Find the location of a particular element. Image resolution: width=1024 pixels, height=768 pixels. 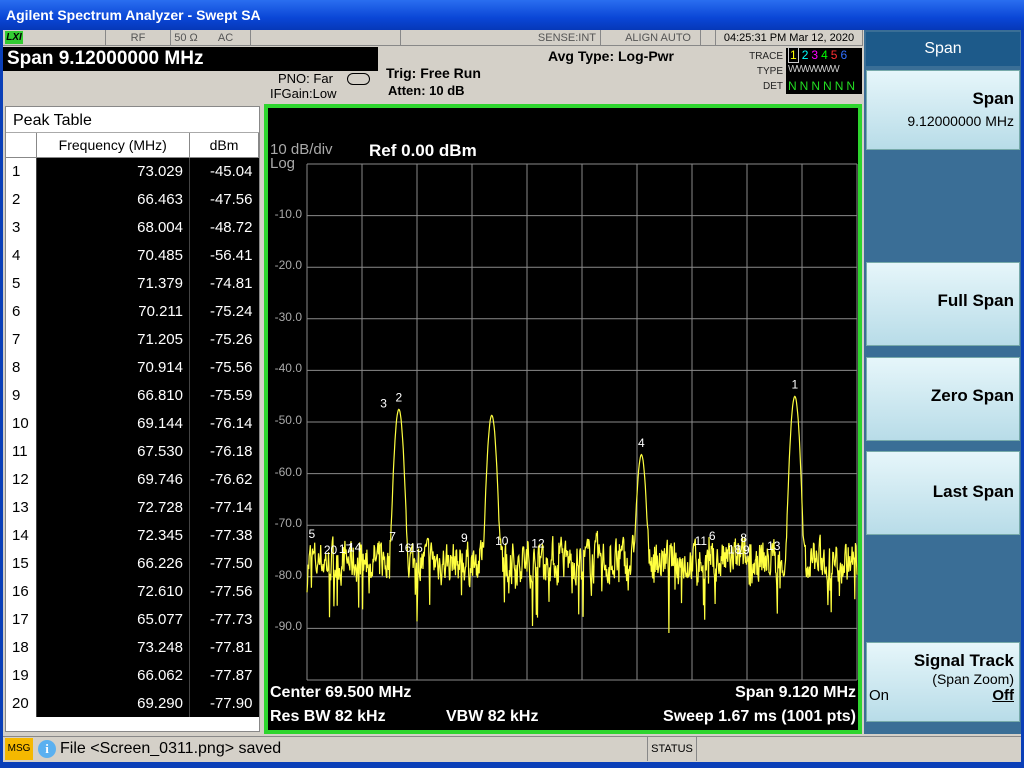

trace-3: 3 is located at coordinates (814, 55).